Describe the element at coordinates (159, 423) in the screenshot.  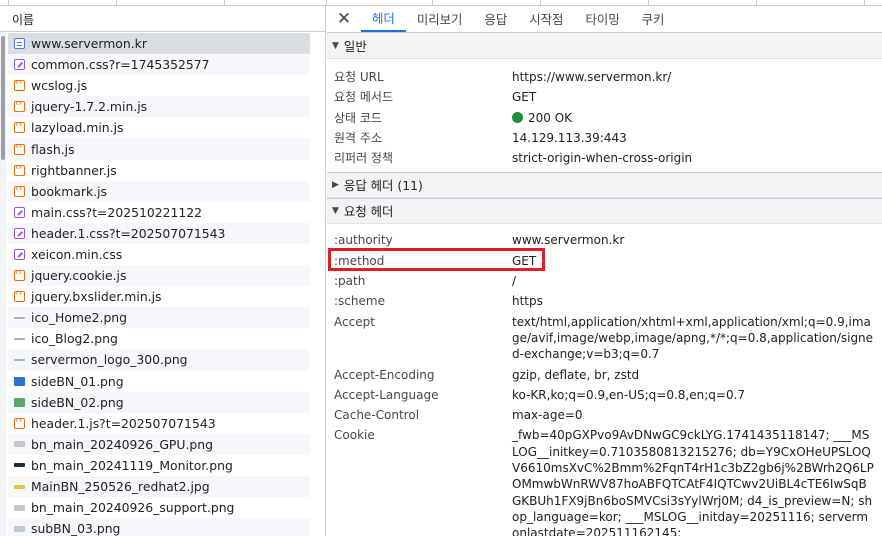
I see `request-row: header.1.js?t=202507071543` at that location.